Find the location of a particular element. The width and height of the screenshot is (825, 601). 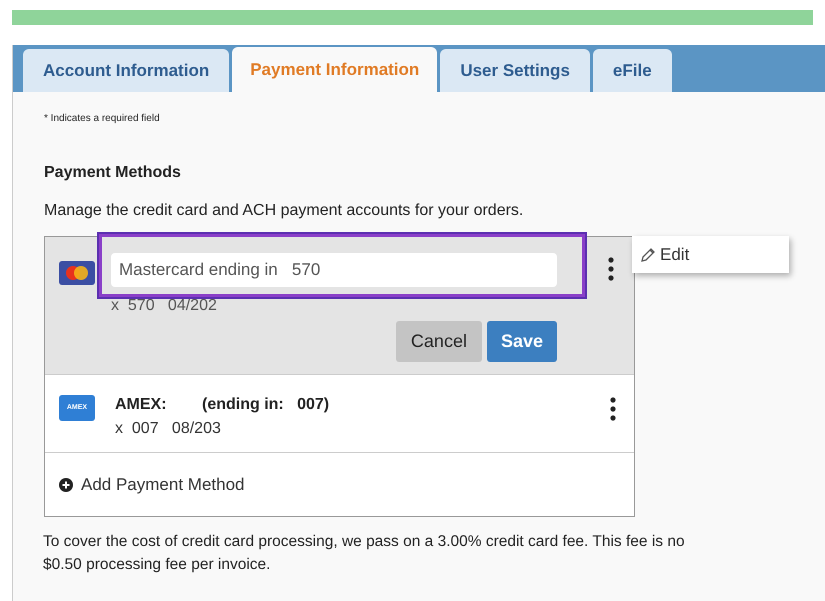

plus-circle-icon is located at coordinates (66, 485).